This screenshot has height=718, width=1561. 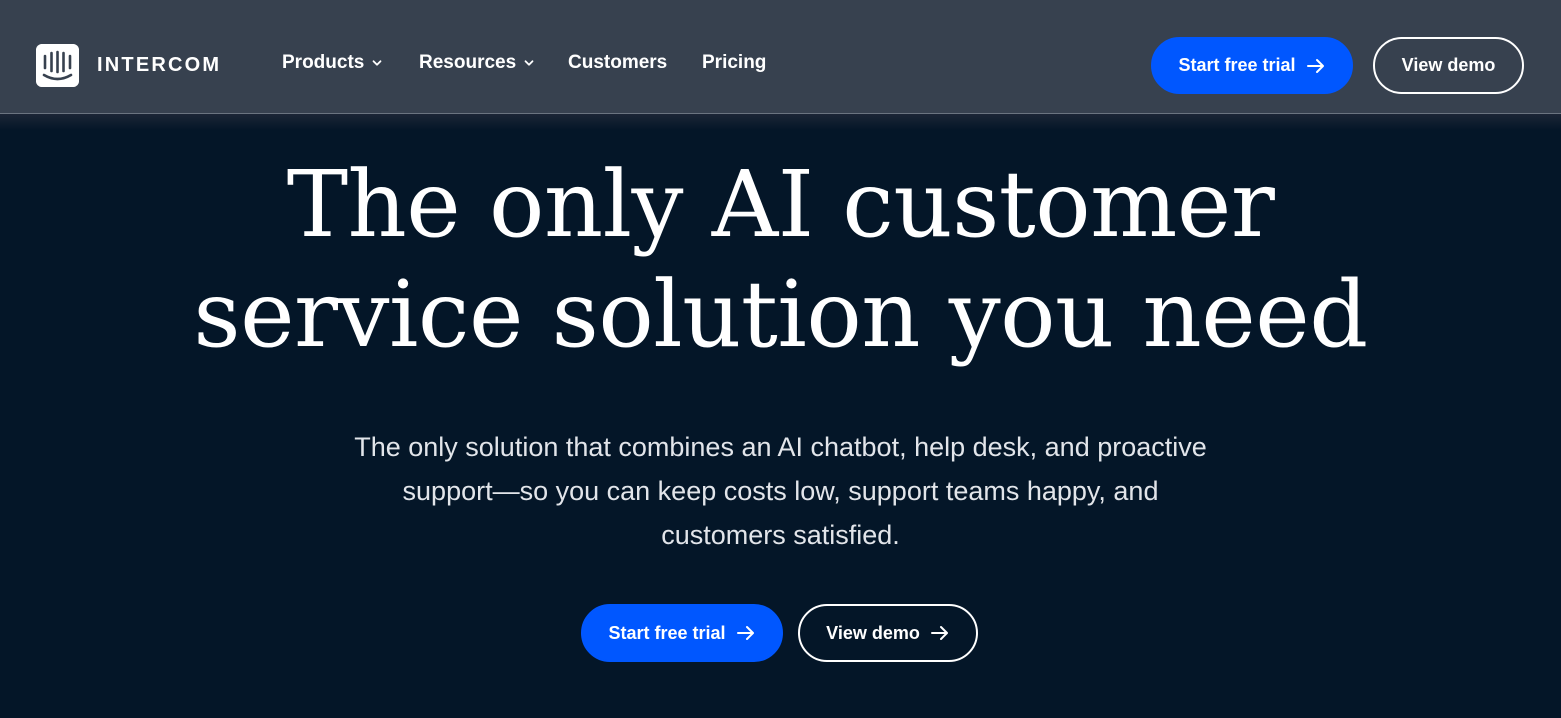 I want to click on hero-heading-line-2: service solution you need, so click(x=780, y=314).